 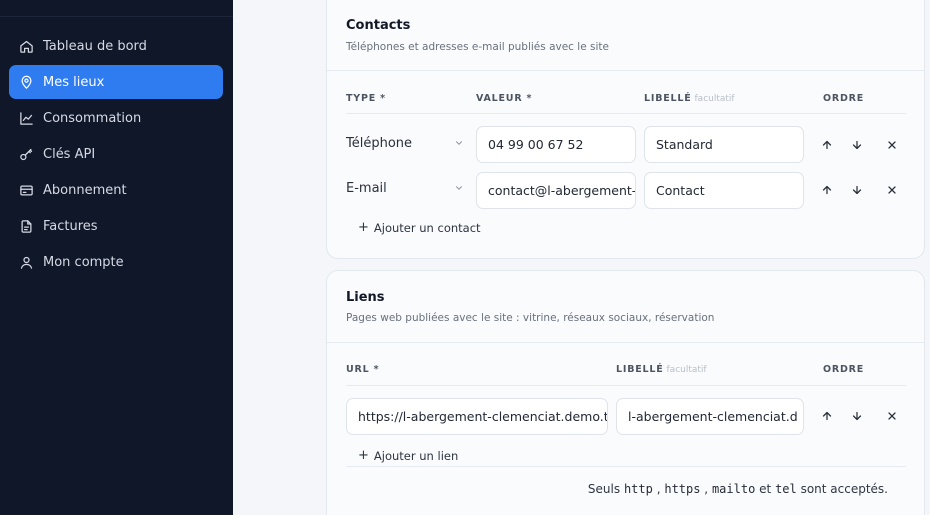 What do you see at coordinates (625, 342) in the screenshot?
I see `links-header-divider` at bounding box center [625, 342].